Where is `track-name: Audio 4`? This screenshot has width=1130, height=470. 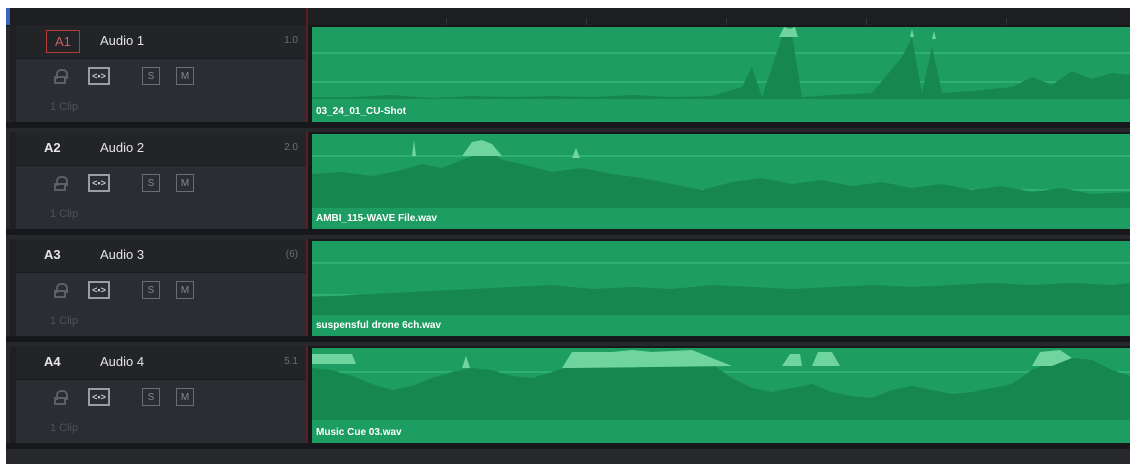 track-name: Audio 4 is located at coordinates (122, 361).